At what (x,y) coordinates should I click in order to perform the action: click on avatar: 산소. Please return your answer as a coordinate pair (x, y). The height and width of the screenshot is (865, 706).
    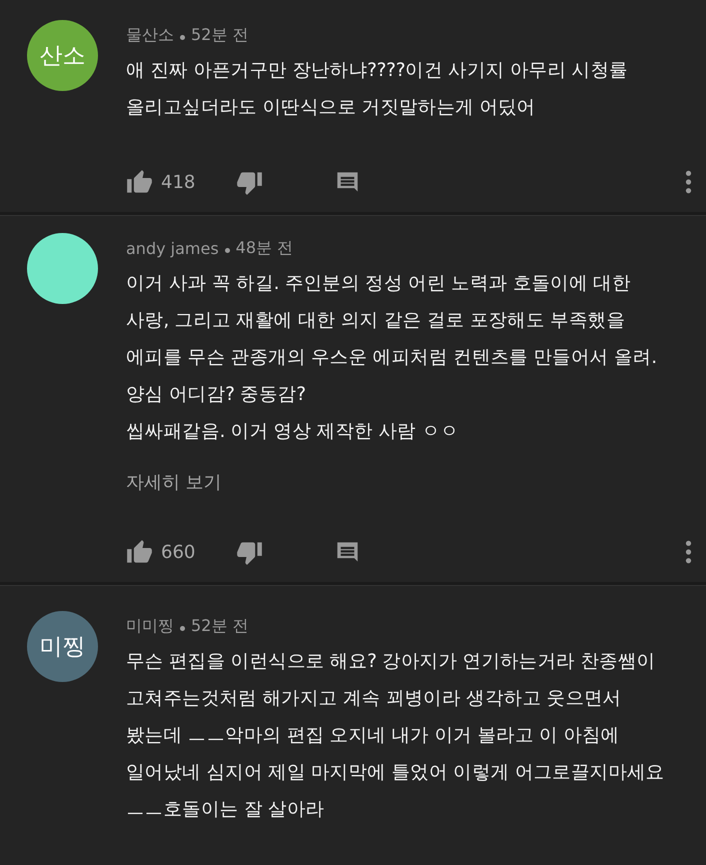
    Looking at the image, I should click on (62, 55).